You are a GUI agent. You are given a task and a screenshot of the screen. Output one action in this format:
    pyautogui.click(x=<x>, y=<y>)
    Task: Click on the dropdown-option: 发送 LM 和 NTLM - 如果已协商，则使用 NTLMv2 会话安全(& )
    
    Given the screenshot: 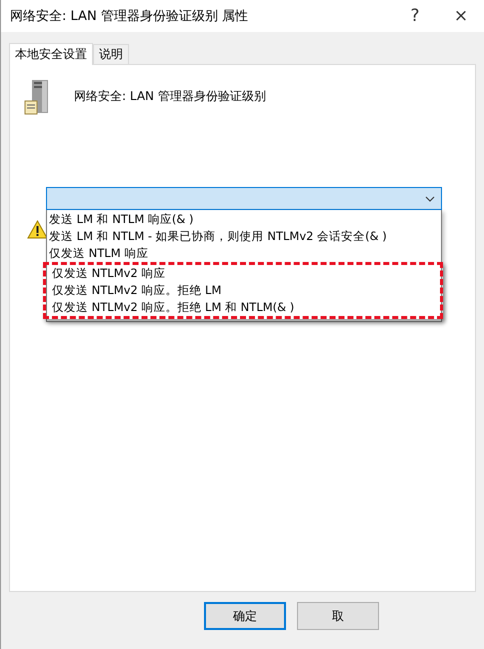 What is the action you would take?
    pyautogui.click(x=244, y=236)
    